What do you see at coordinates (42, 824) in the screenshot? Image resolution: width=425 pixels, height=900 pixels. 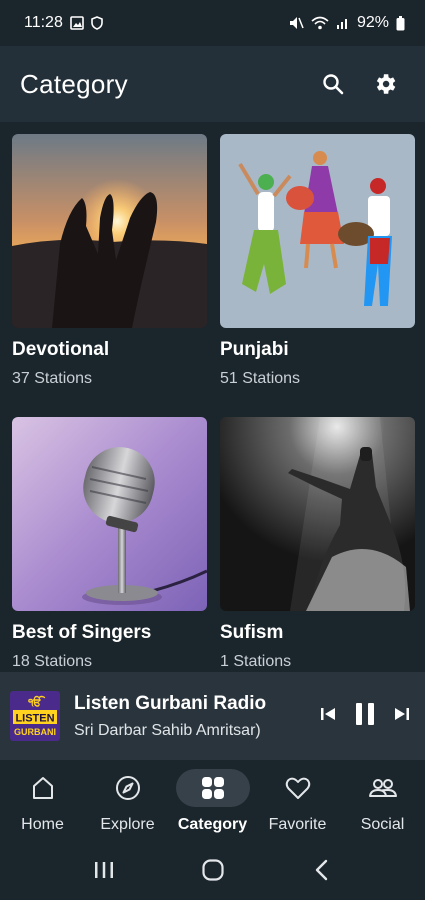 I see `nav-label: Home` at bounding box center [42, 824].